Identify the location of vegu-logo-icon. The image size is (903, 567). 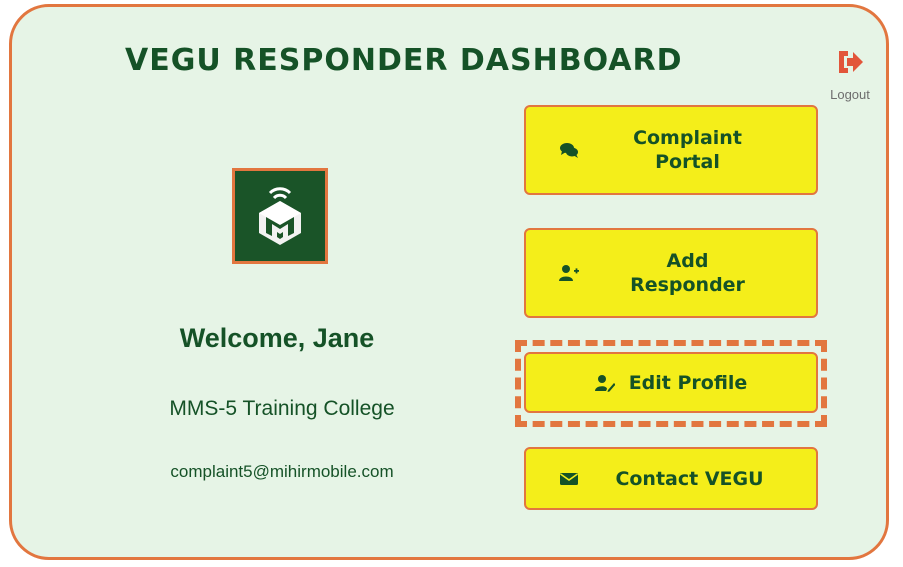
(280, 216).